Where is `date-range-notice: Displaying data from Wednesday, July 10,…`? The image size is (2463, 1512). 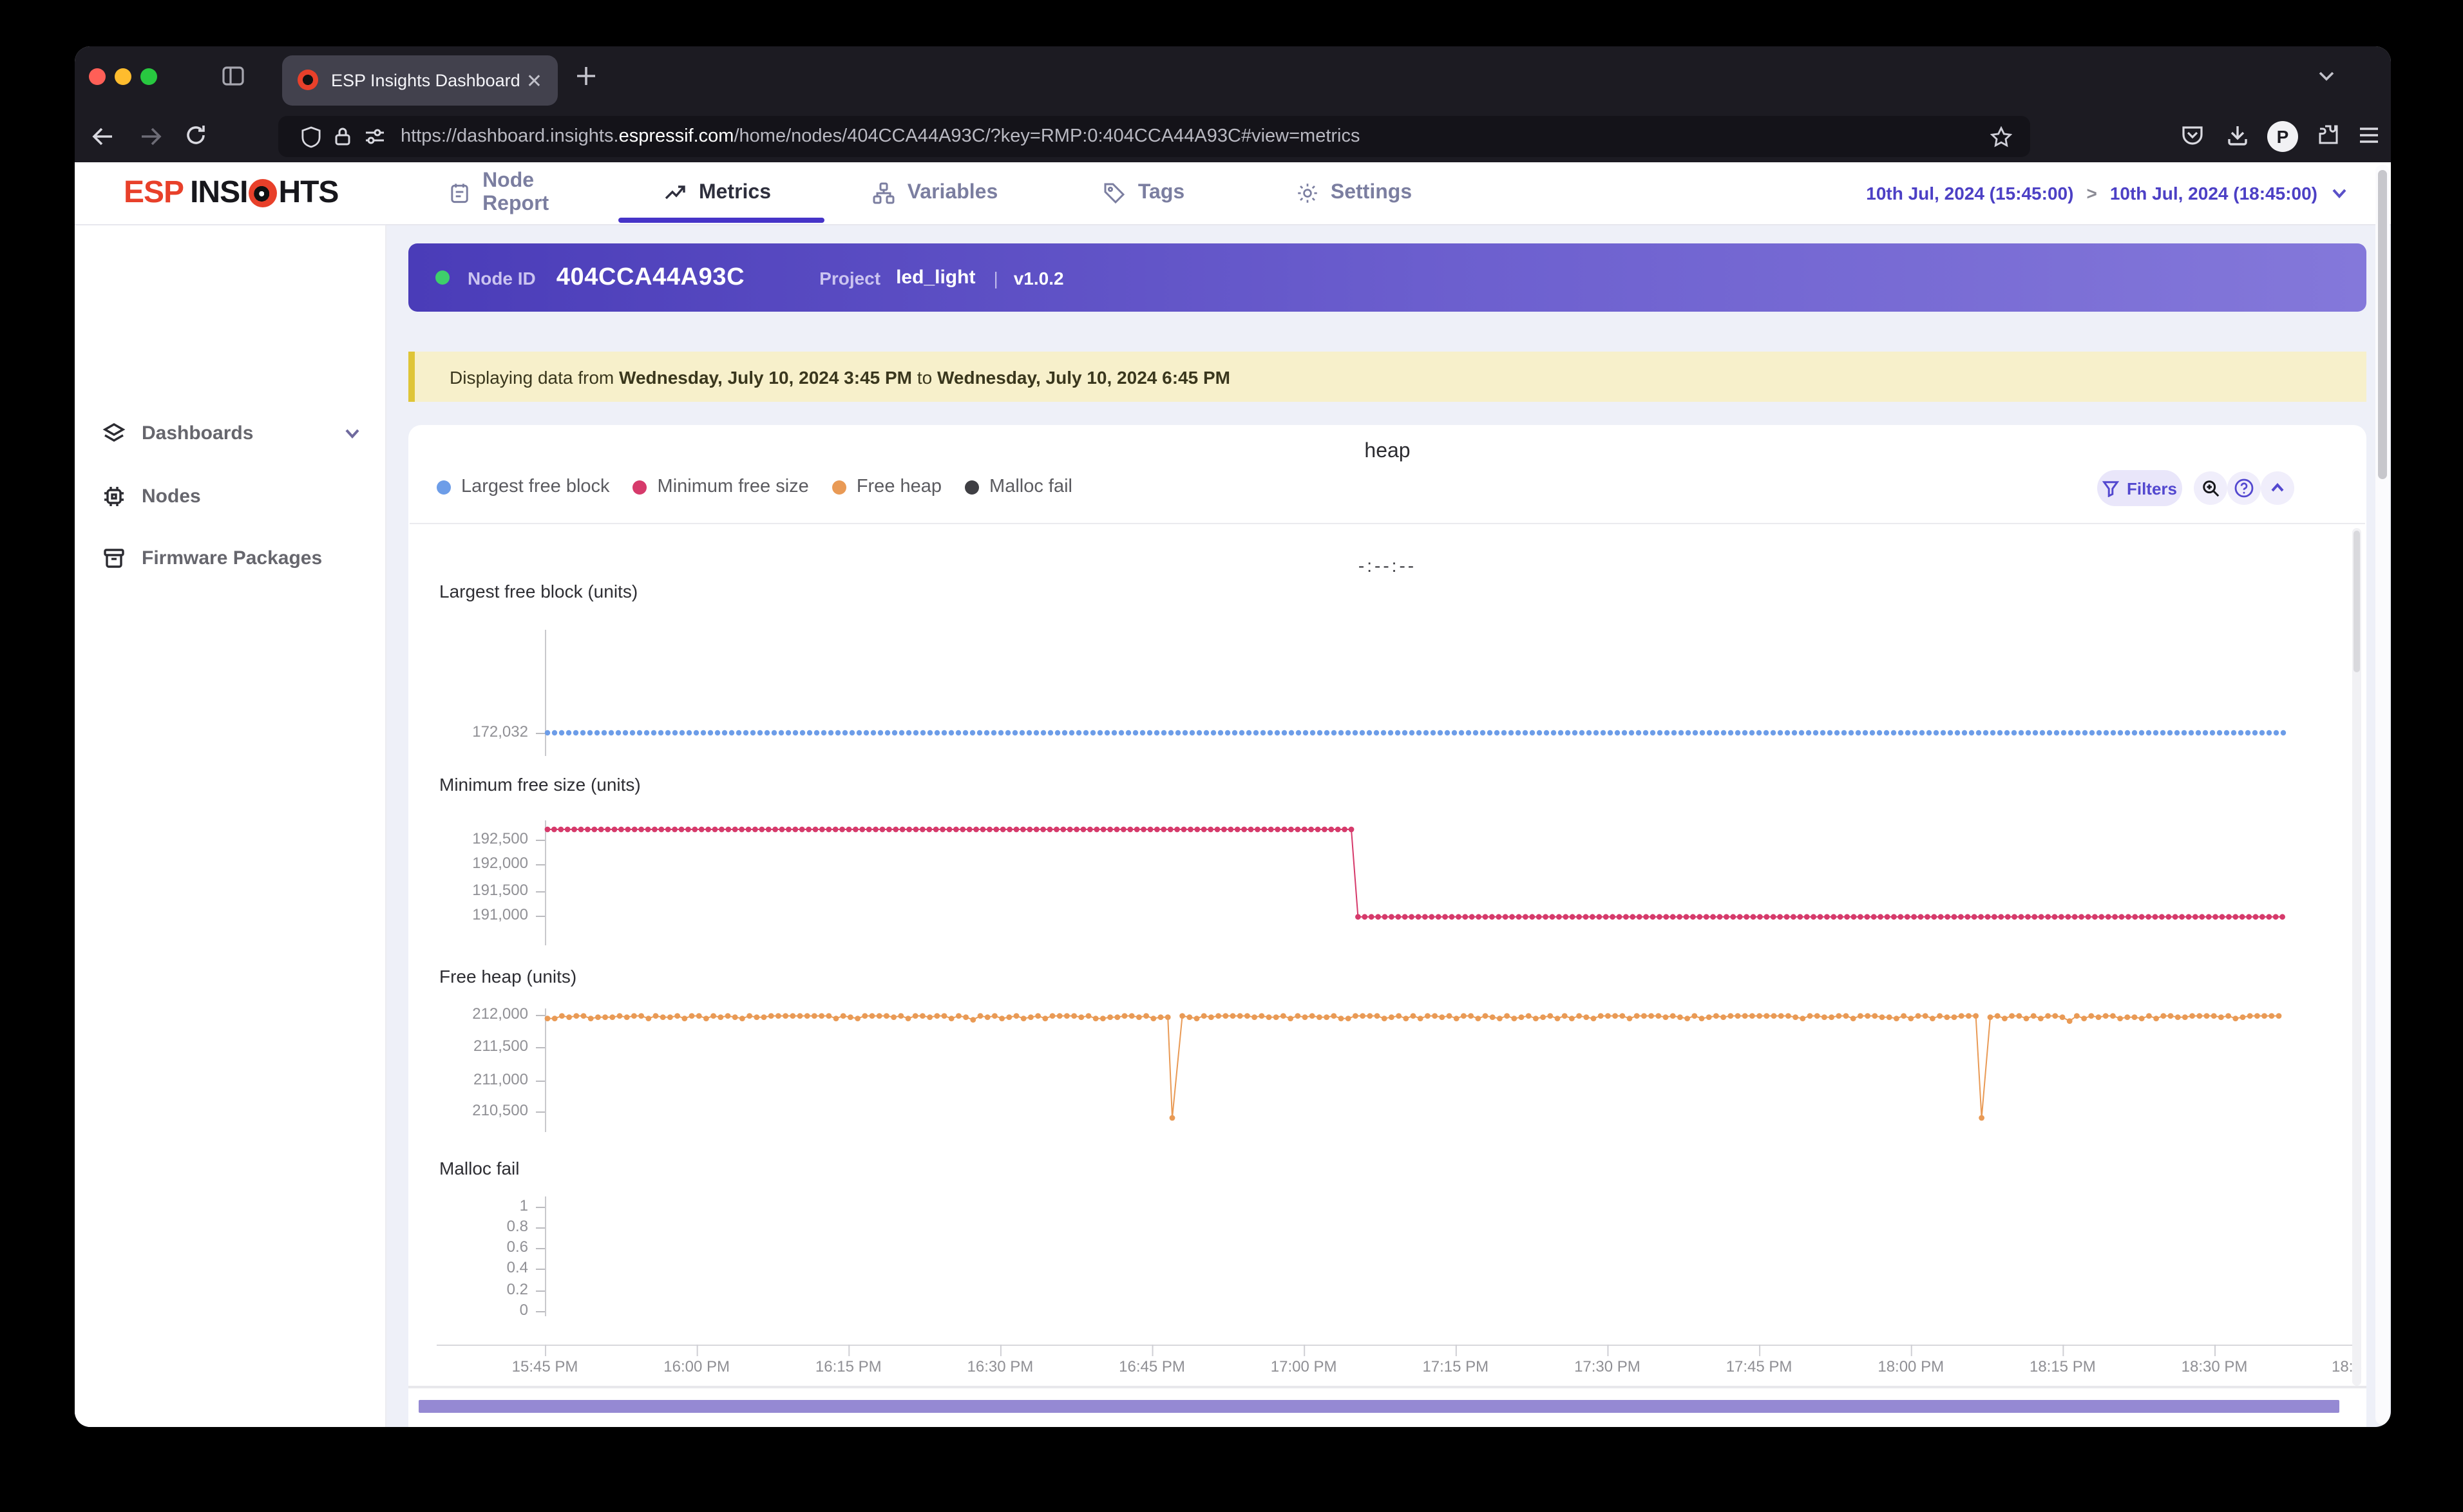 date-range-notice: Displaying data from Wednesday, July 10,… is located at coordinates (1387, 377).